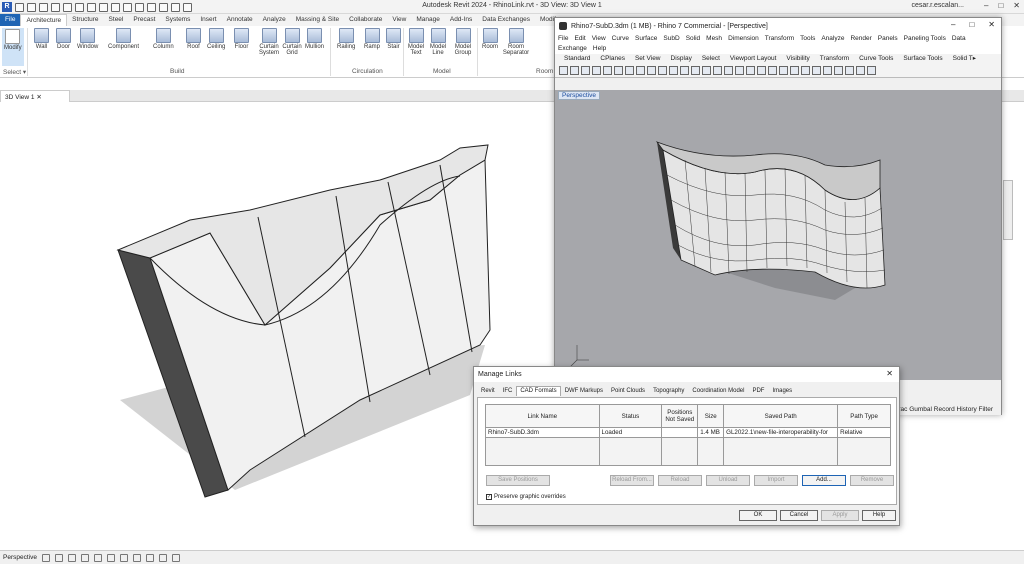 The height and width of the screenshot is (564, 1024). I want to click on menu-solid: Solid, so click(693, 38).